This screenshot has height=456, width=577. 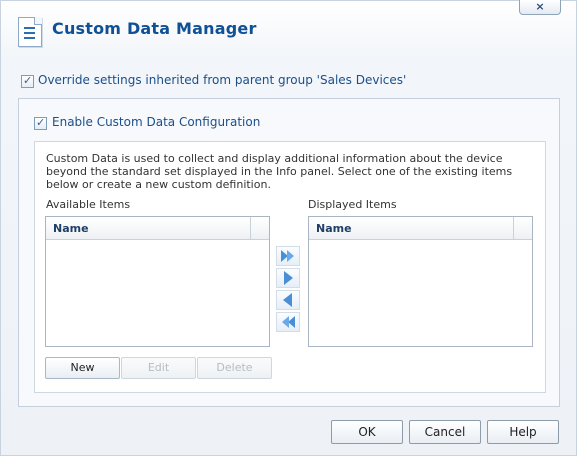 What do you see at coordinates (40, 123) in the screenshot?
I see `enable-custom-data-checkbox` at bounding box center [40, 123].